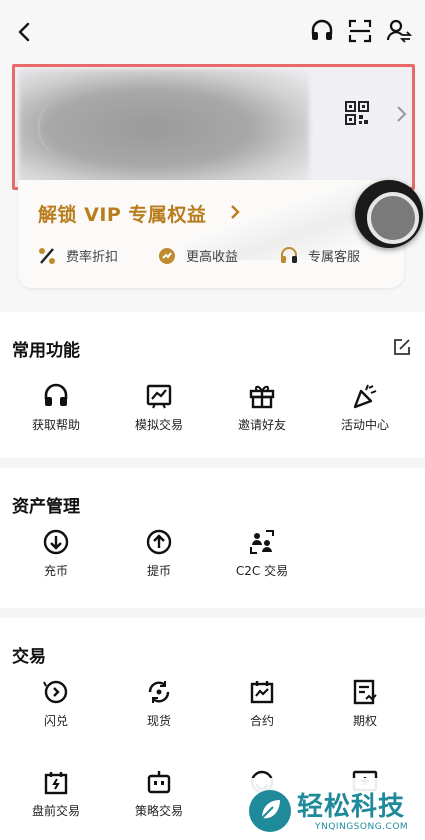  Describe the element at coordinates (399, 31) in the screenshot. I see `switch-account-icon` at that location.